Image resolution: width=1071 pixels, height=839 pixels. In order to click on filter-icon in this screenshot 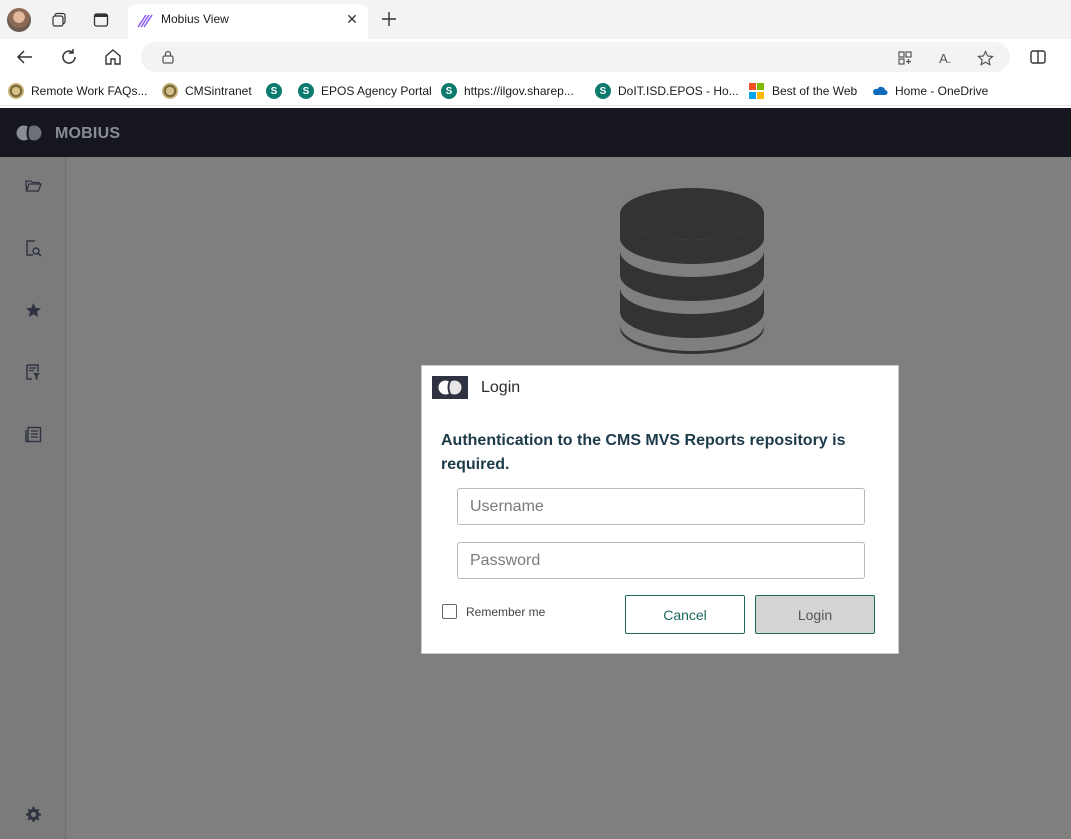, I will do `click(33, 372)`.